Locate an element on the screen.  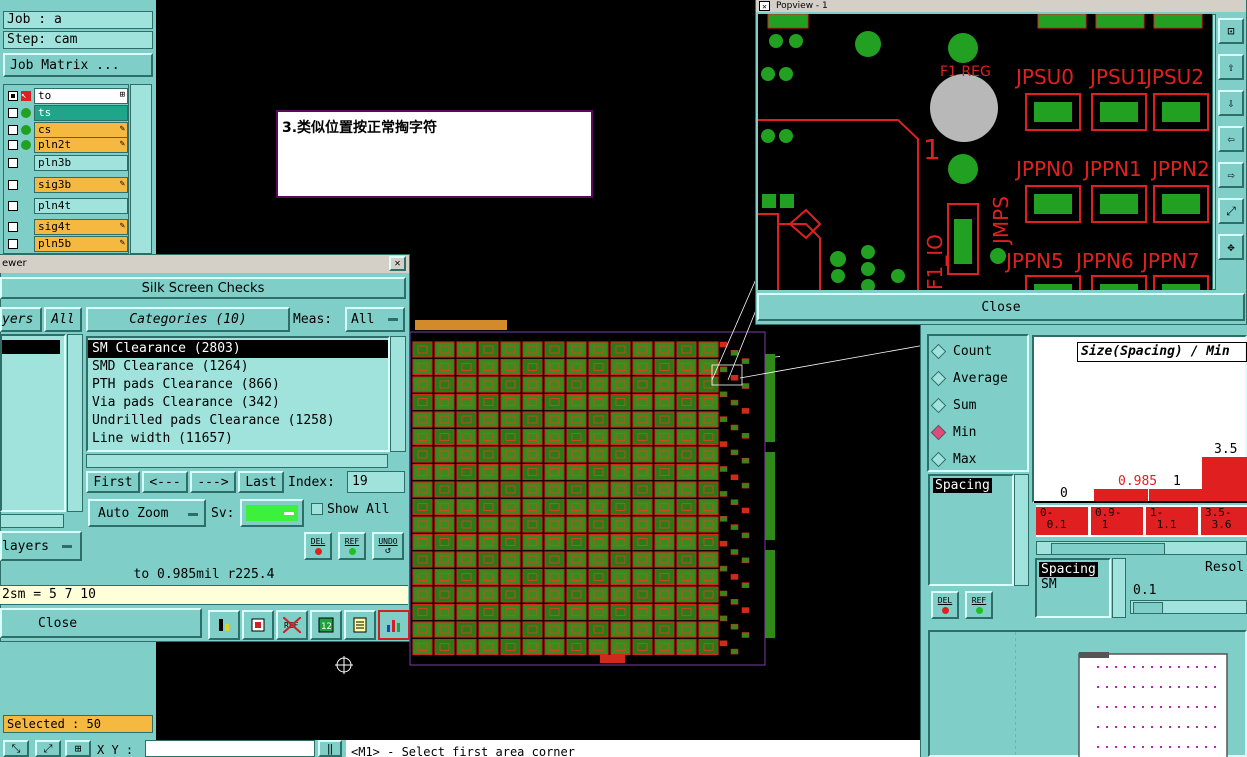
resolution-slider-thumb is located at coordinates (1148, 608).